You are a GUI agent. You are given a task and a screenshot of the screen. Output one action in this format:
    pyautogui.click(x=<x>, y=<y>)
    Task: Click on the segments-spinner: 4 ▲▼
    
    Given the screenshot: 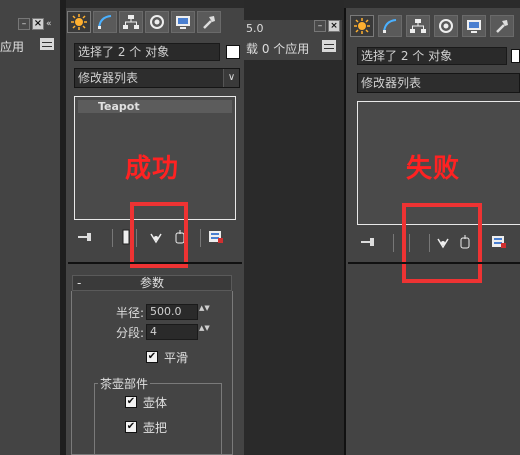 What is the action you would take?
    pyautogui.click(x=178, y=332)
    